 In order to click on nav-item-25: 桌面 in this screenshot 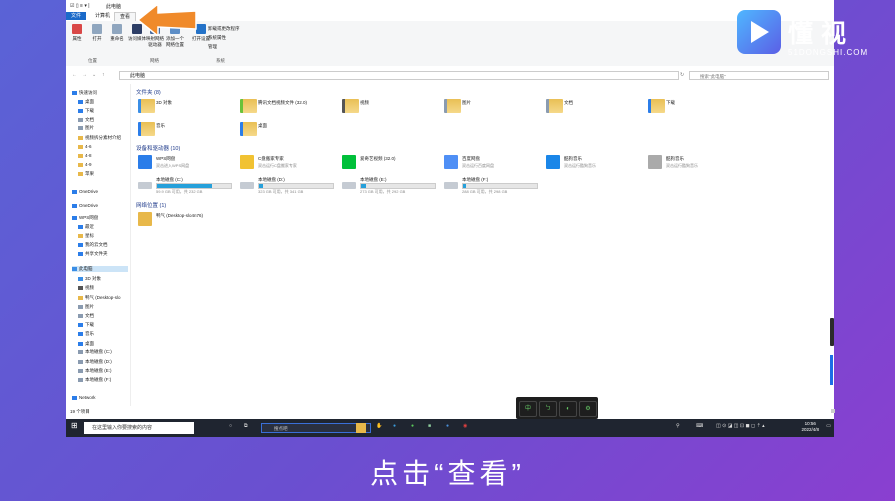, I will do `click(86, 344)`.